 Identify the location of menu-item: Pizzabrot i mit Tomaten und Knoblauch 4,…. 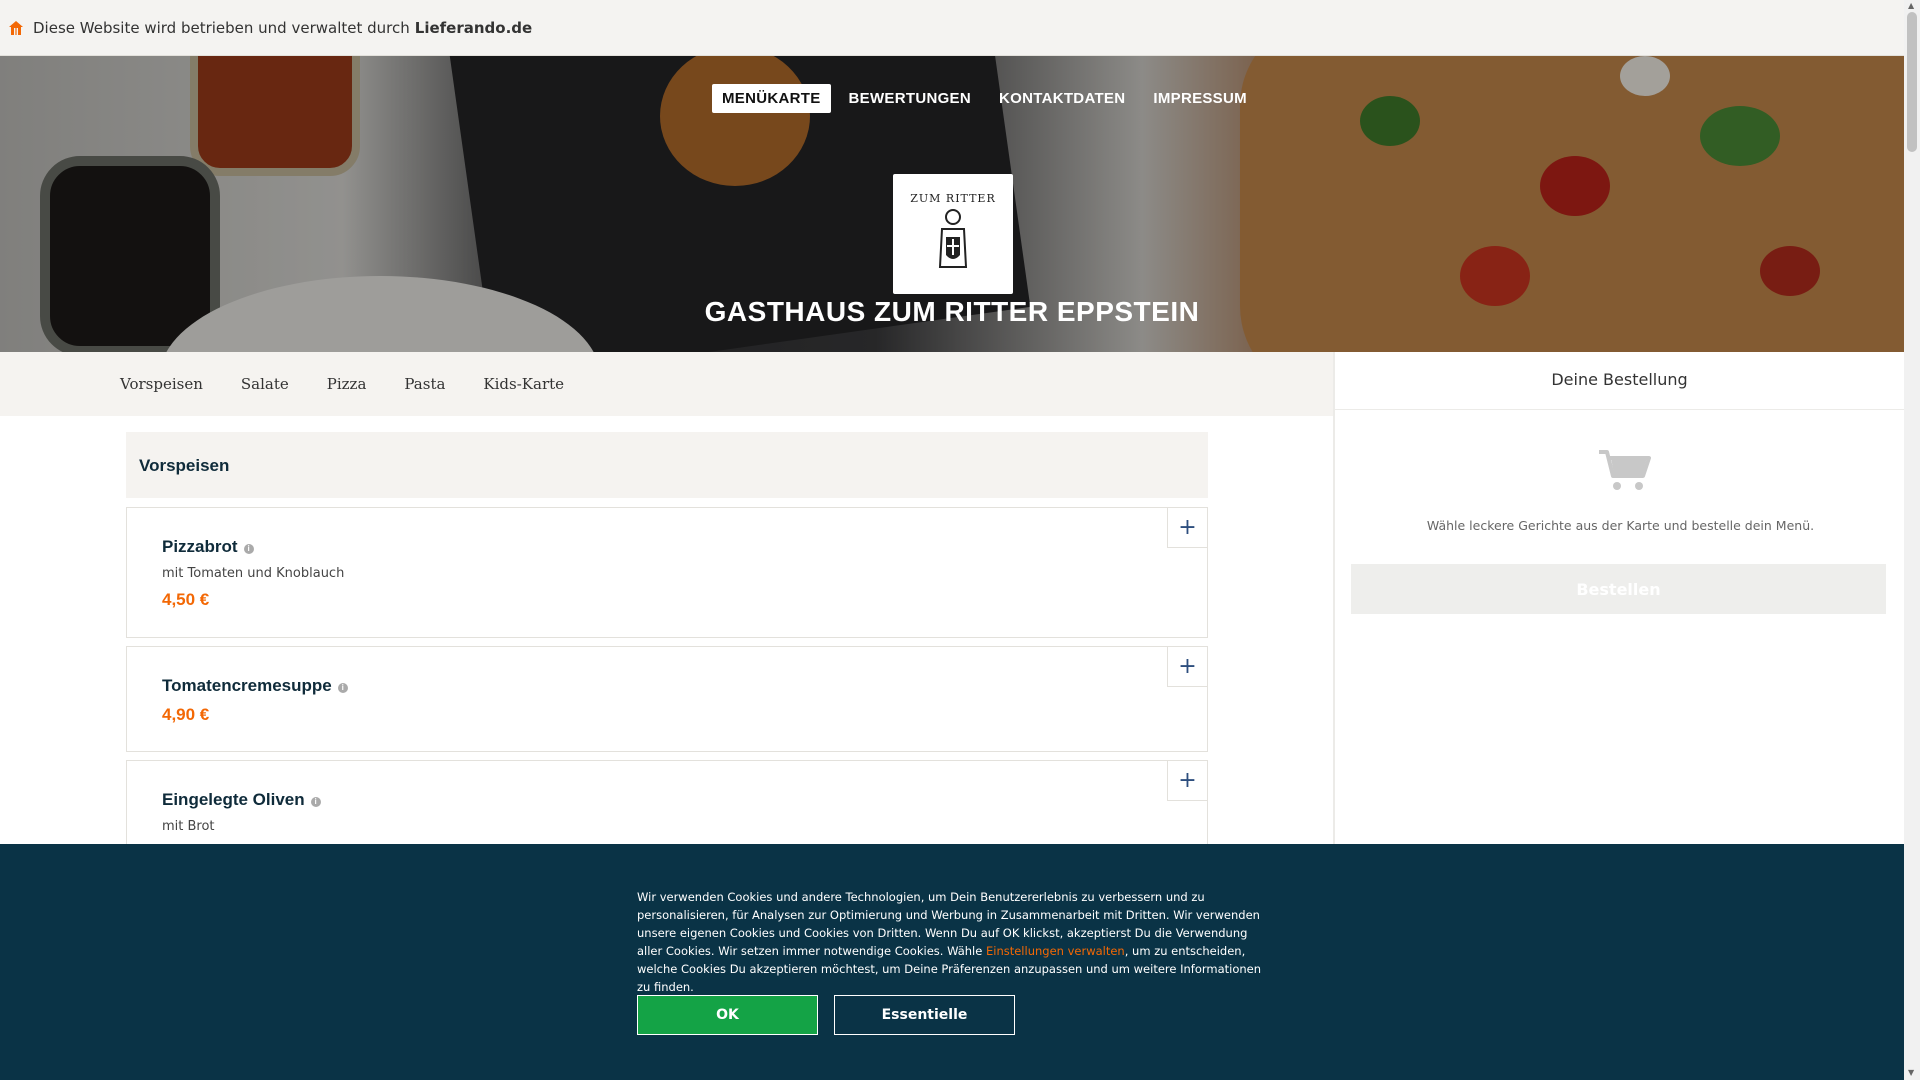
(667, 572).